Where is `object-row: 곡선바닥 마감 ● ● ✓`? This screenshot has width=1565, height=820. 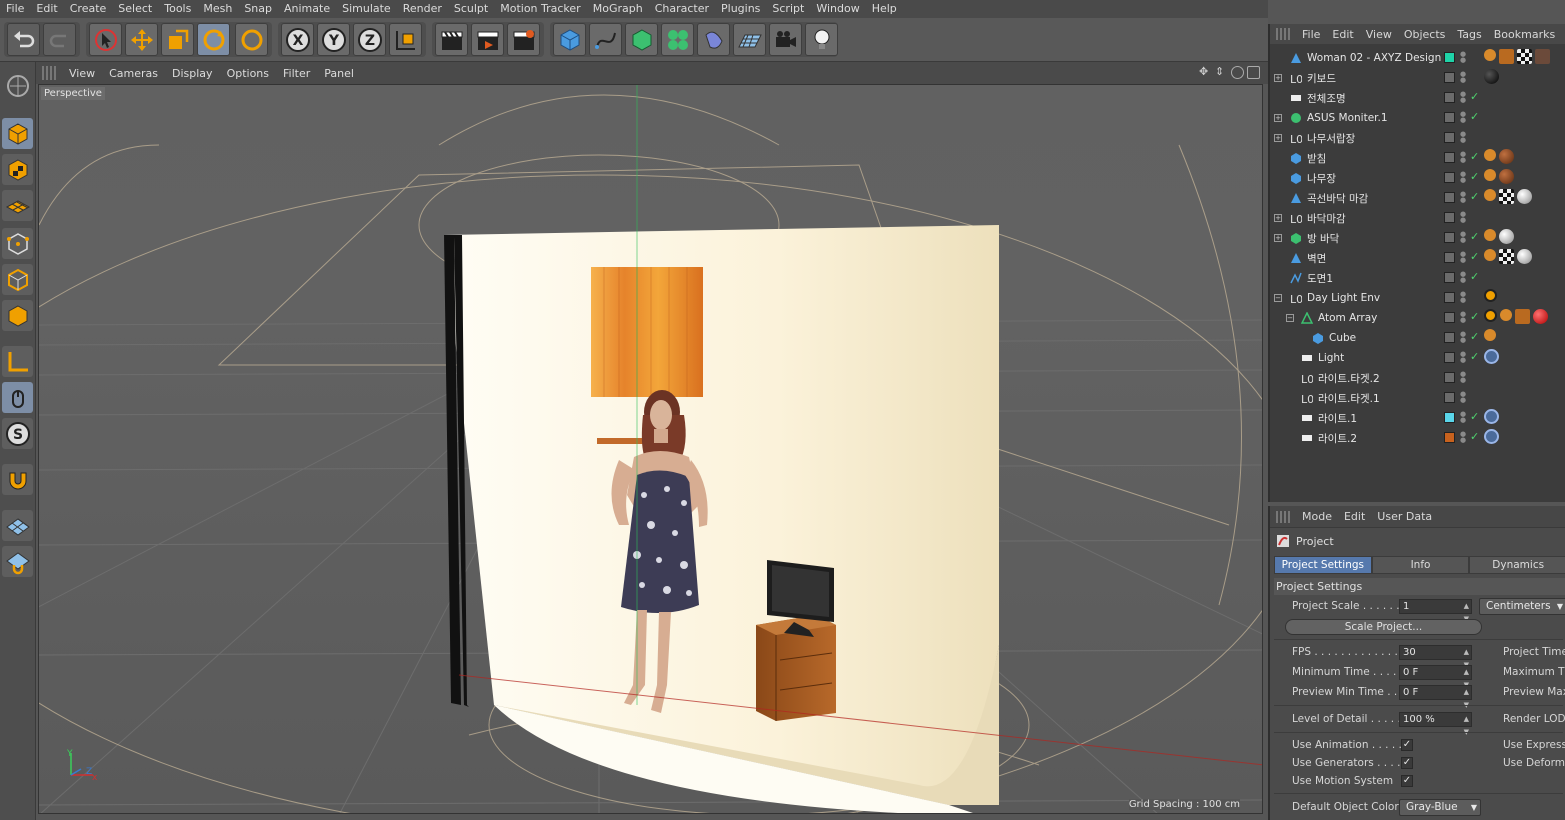
object-row: 곡선바닥 마감 ● ● ✓ is located at coordinates (1417, 198).